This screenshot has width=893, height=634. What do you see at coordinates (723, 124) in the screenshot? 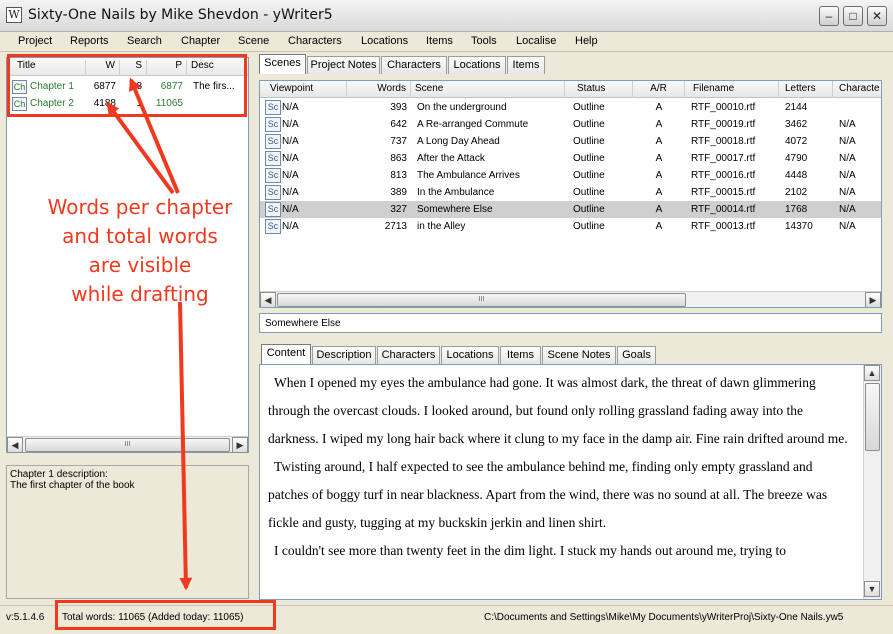
I see `scene-filename: RTF_00019.rtf` at bounding box center [723, 124].